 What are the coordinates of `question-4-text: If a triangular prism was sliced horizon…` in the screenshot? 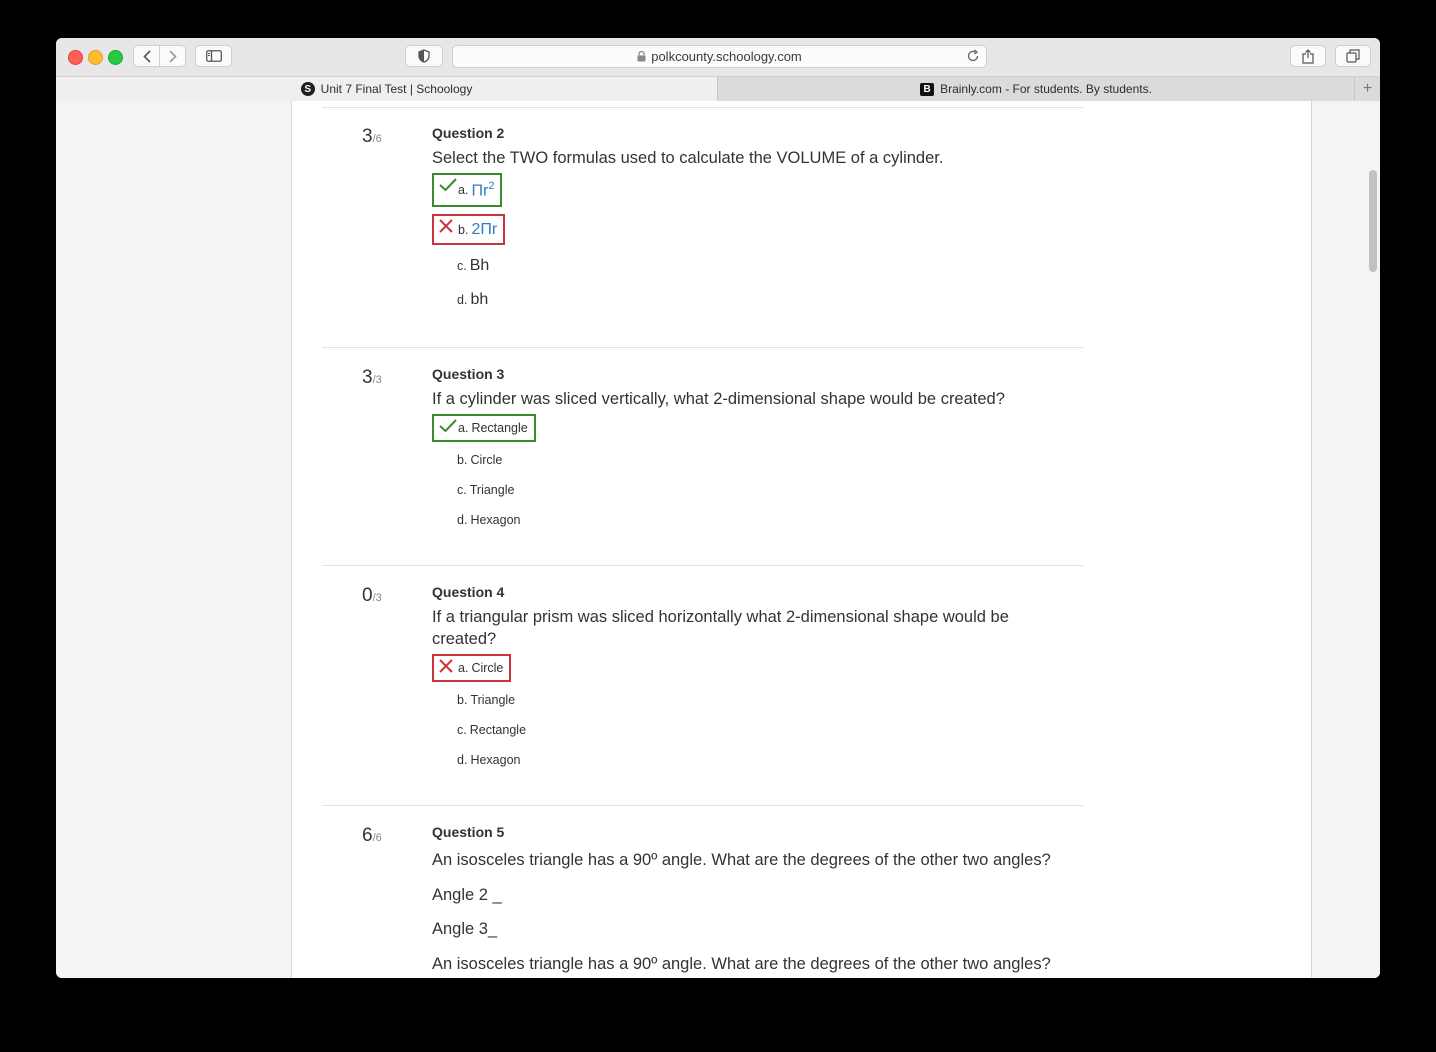 It's located at (720, 628).